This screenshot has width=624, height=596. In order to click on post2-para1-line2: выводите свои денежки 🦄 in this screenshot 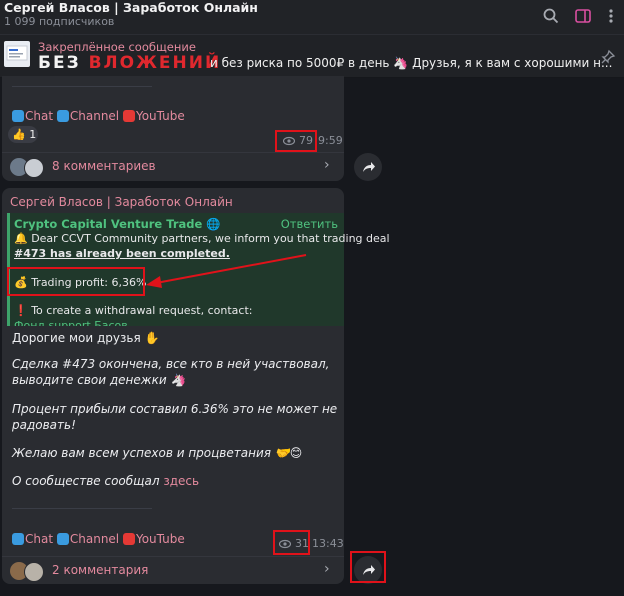, I will do `click(99, 380)`.